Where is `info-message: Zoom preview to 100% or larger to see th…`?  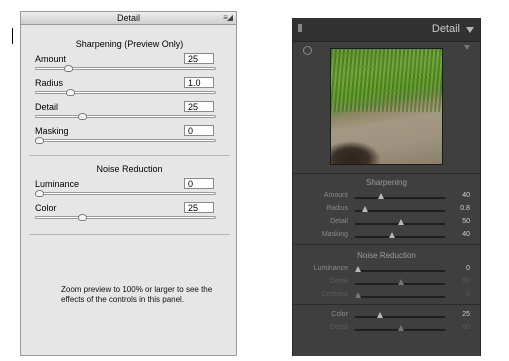 info-message: Zoom preview to 100% or larger to see th… is located at coordinates (137, 294).